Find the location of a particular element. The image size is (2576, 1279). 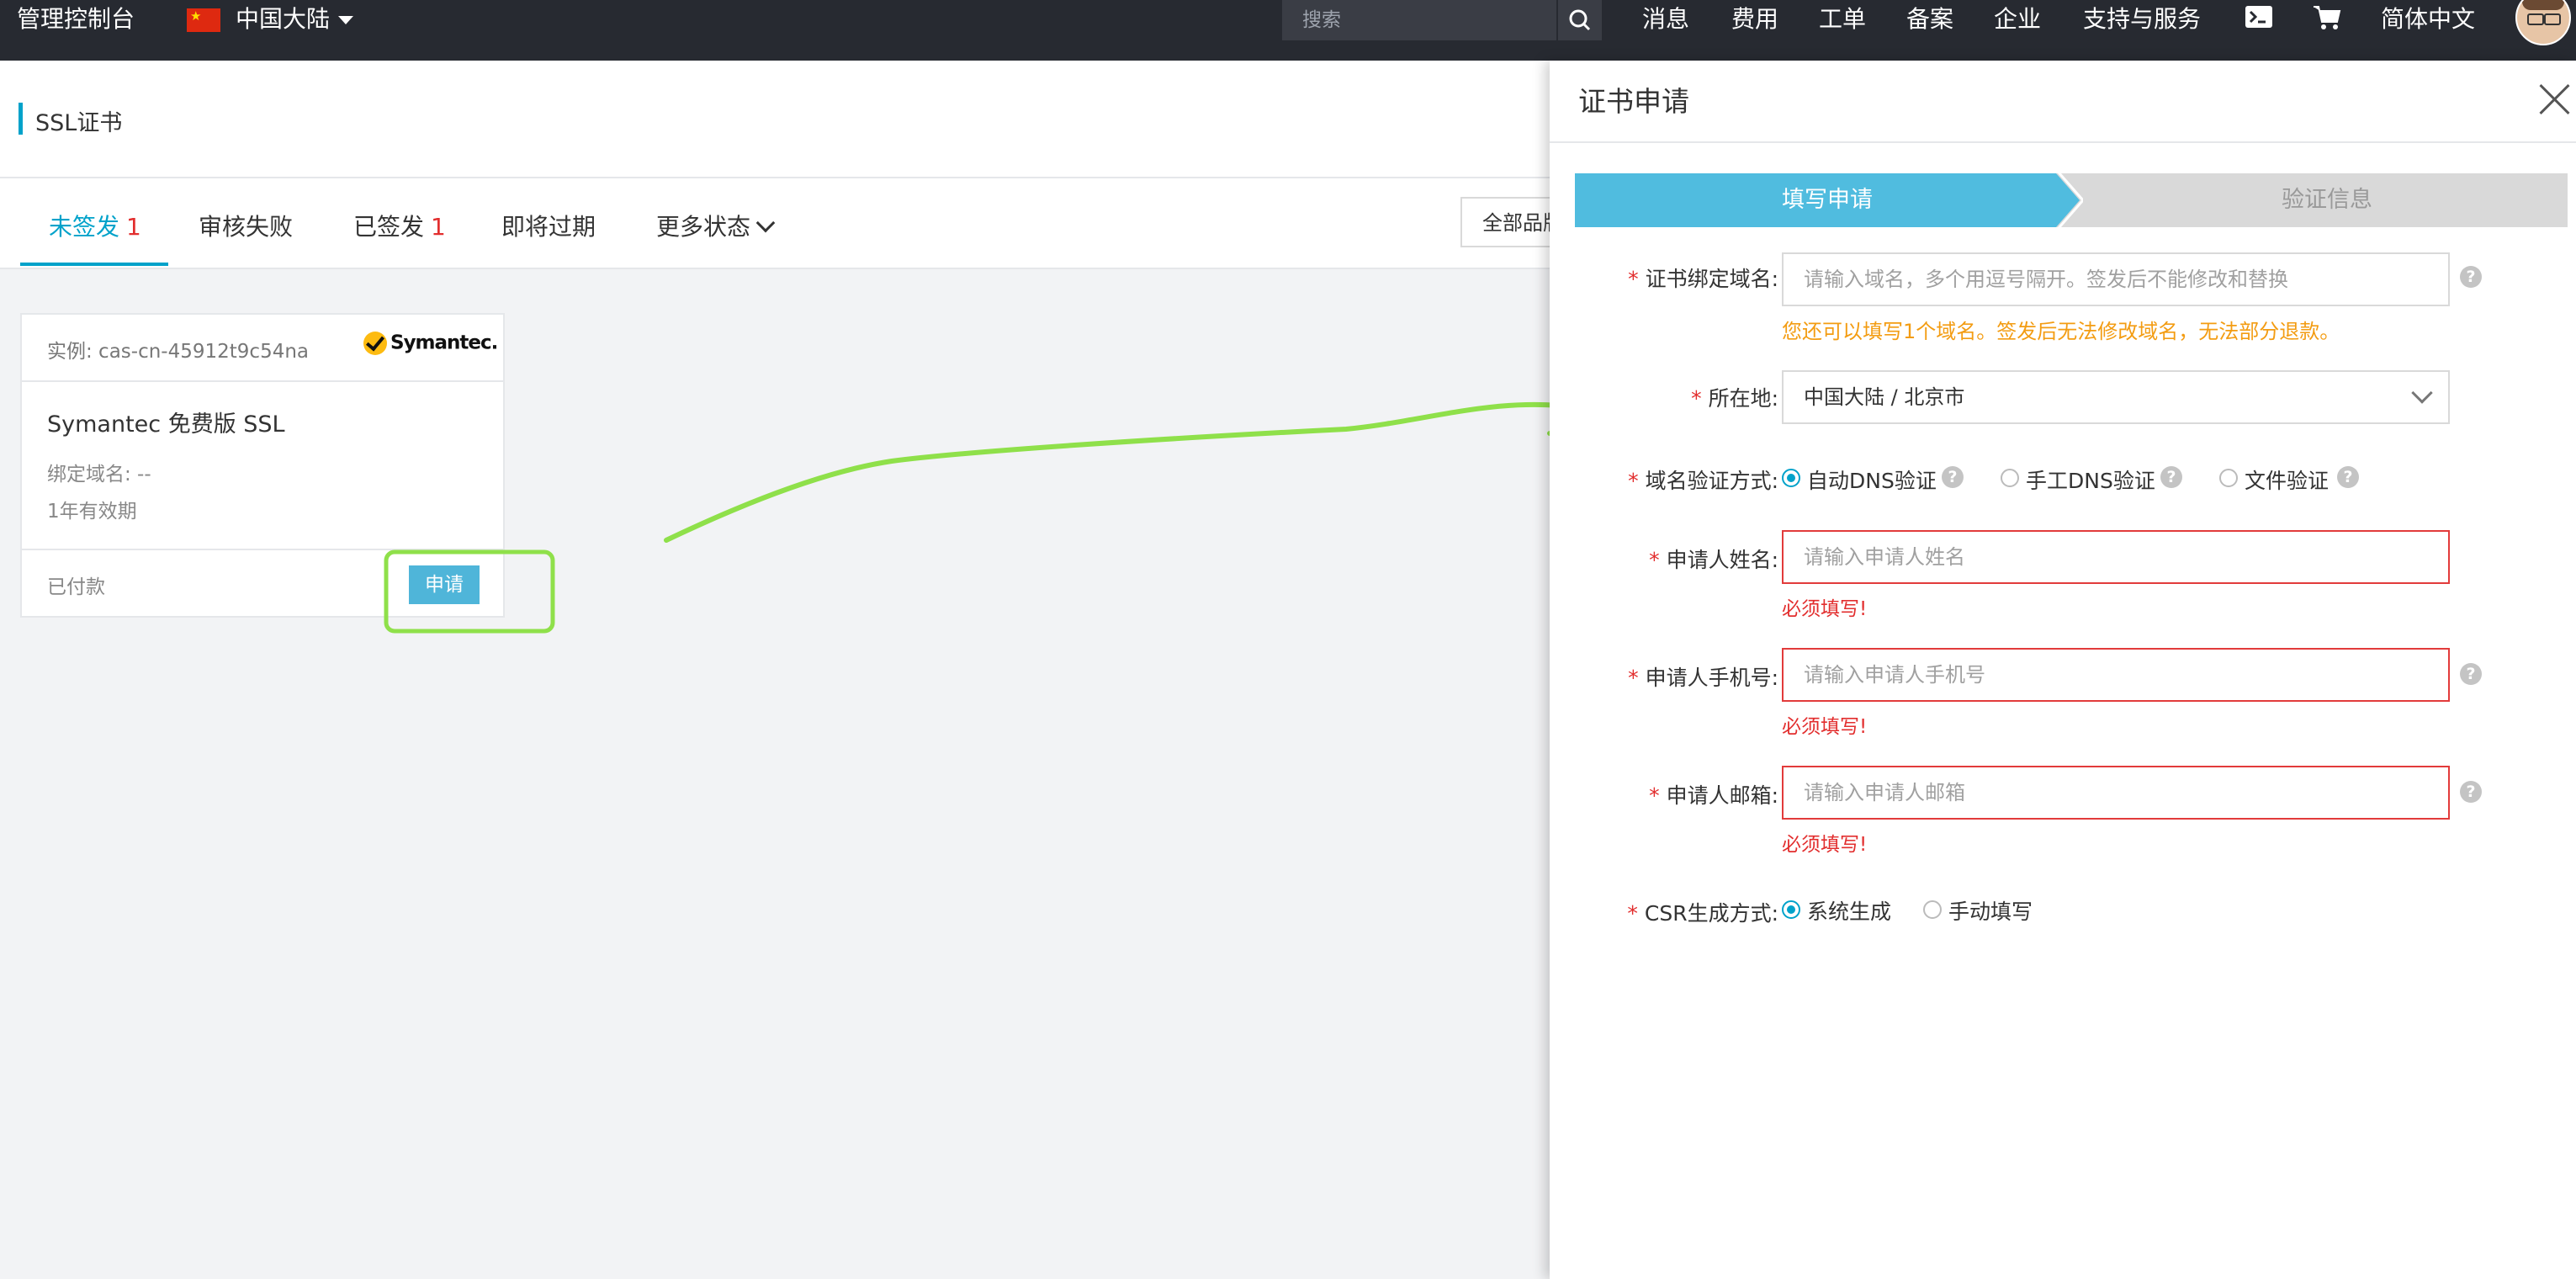

nav-messages: 消息 is located at coordinates (1665, 20).